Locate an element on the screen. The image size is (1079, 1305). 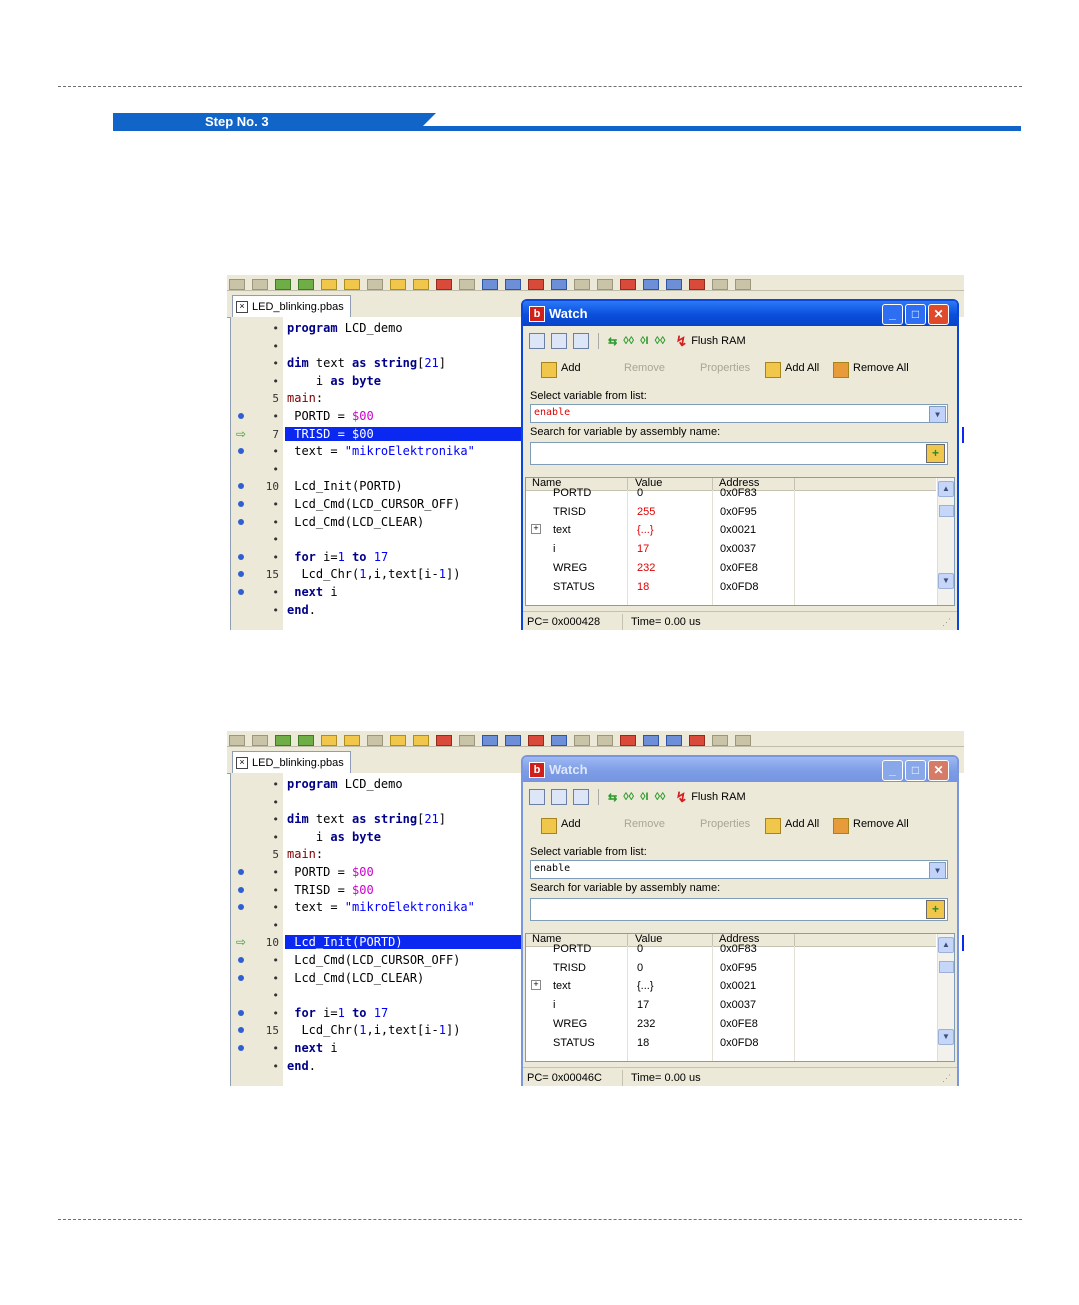
table-row: TRISD 255 0x0F95 is located at coordinates (731, 513).